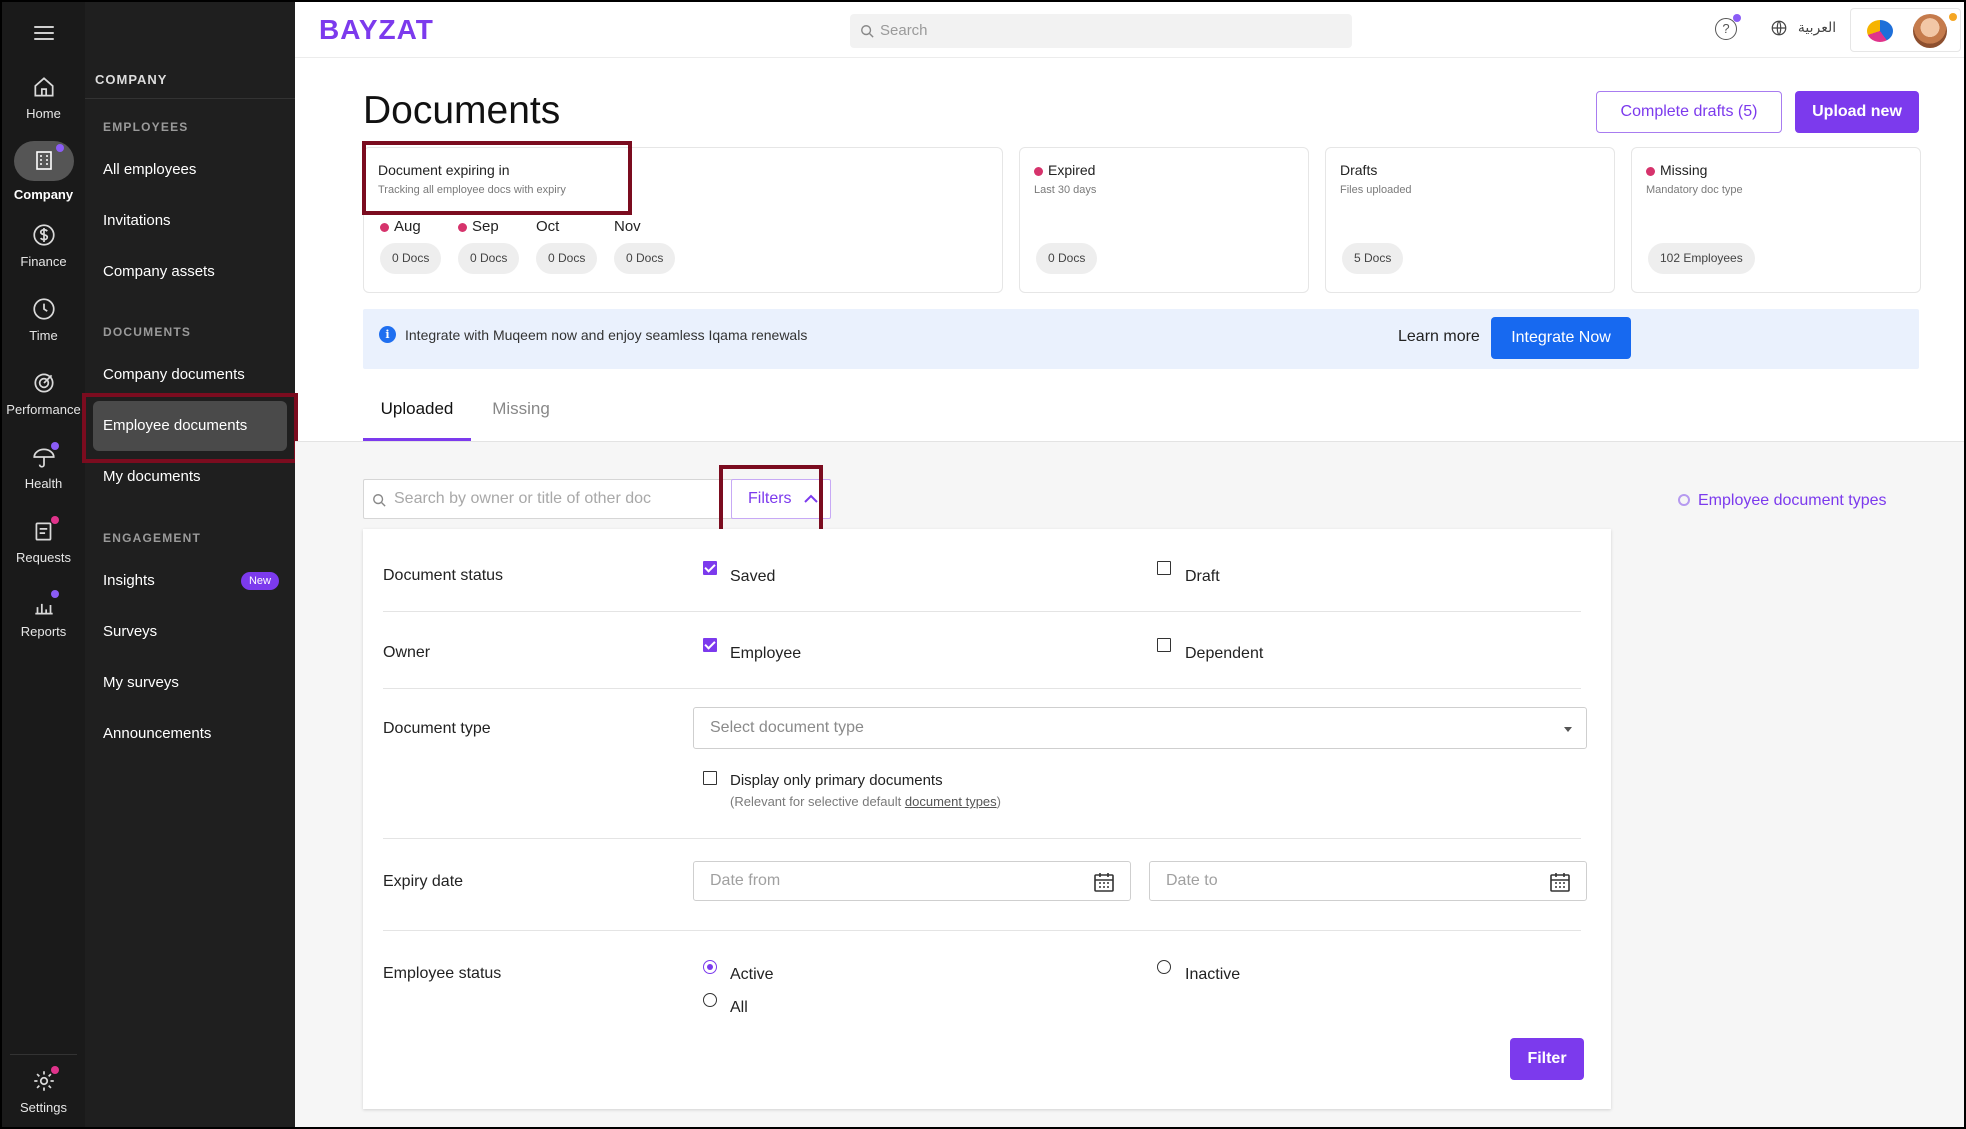 The image size is (1966, 1129). I want to click on month-nov: Nov, so click(627, 226).